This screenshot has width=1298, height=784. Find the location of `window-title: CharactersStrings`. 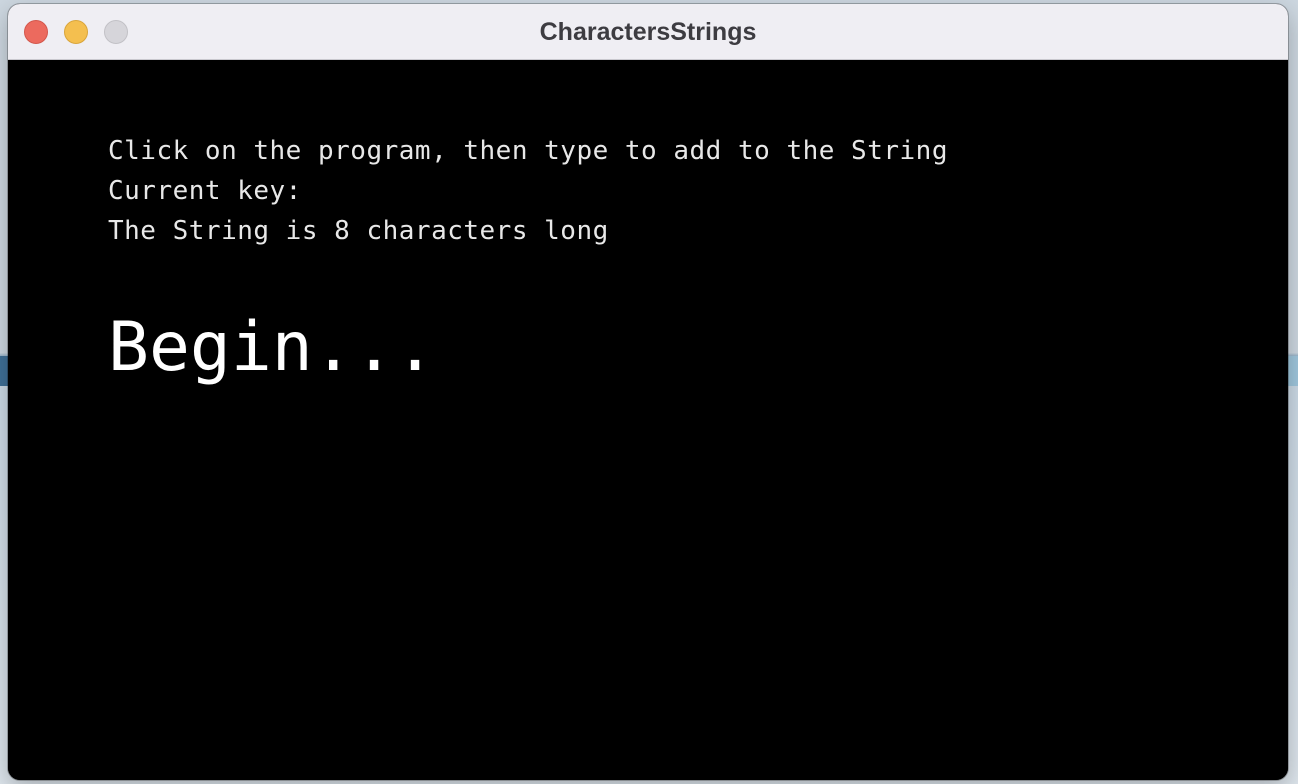

window-title: CharactersStrings is located at coordinates (648, 32).